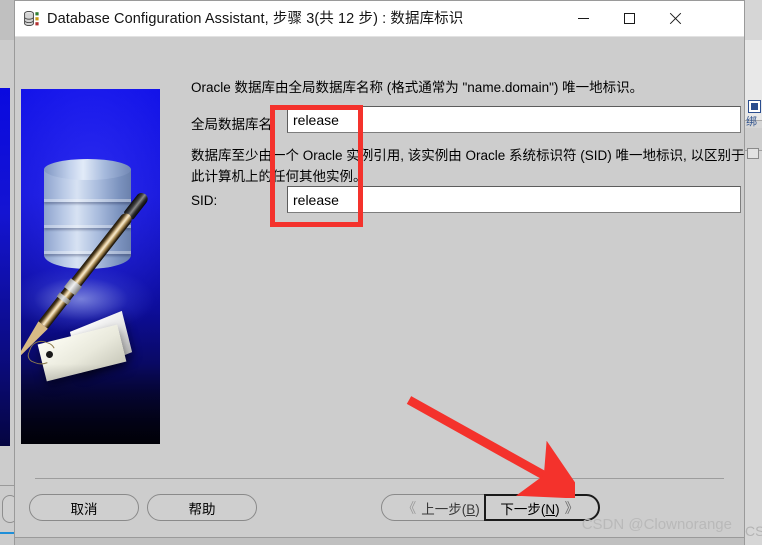  What do you see at coordinates (90, 404) in the screenshot?
I see `illustration-shadow` at bounding box center [90, 404].